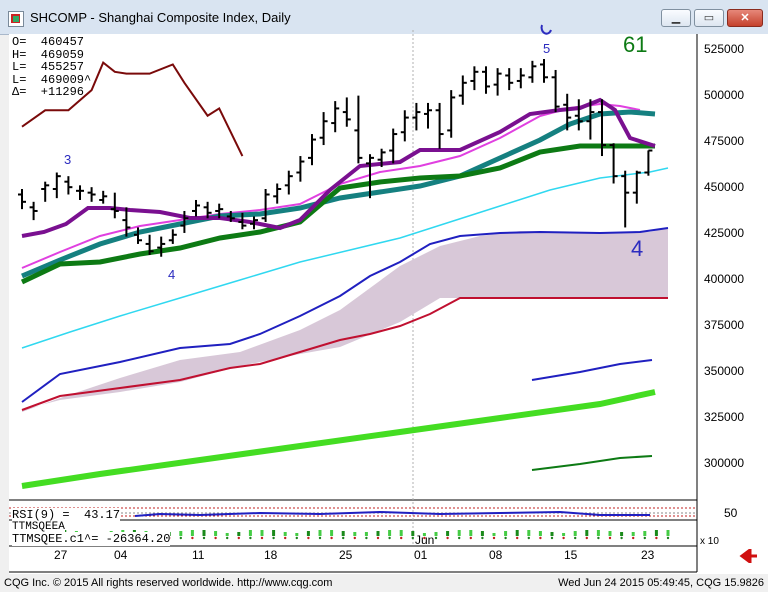 The height and width of the screenshot is (592, 768). Describe the element at coordinates (48, 92) in the screenshot. I see `readout-delta: Δ= +11296` at that location.